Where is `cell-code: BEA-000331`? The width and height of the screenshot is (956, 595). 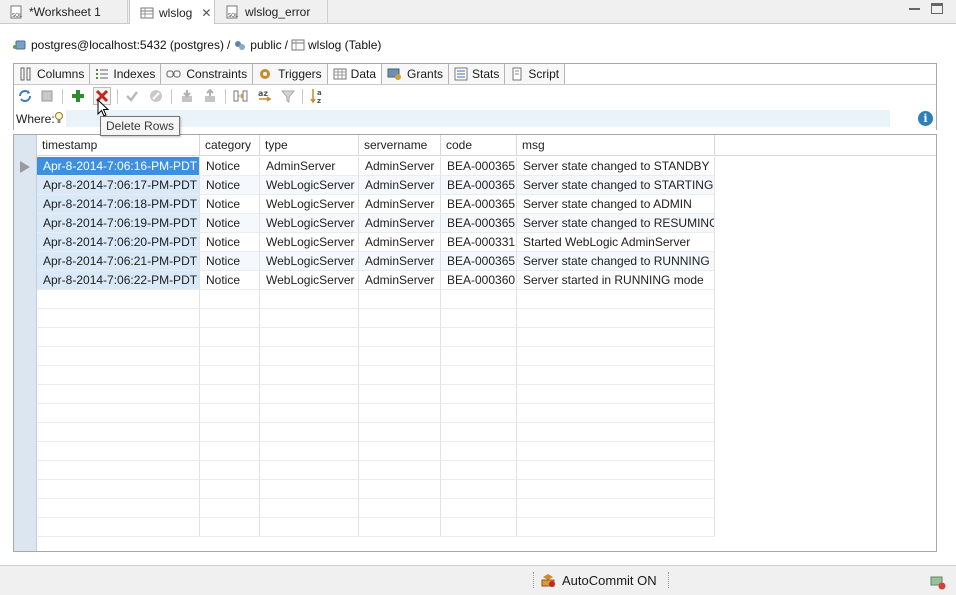
cell-code: BEA-000331 is located at coordinates (479, 242).